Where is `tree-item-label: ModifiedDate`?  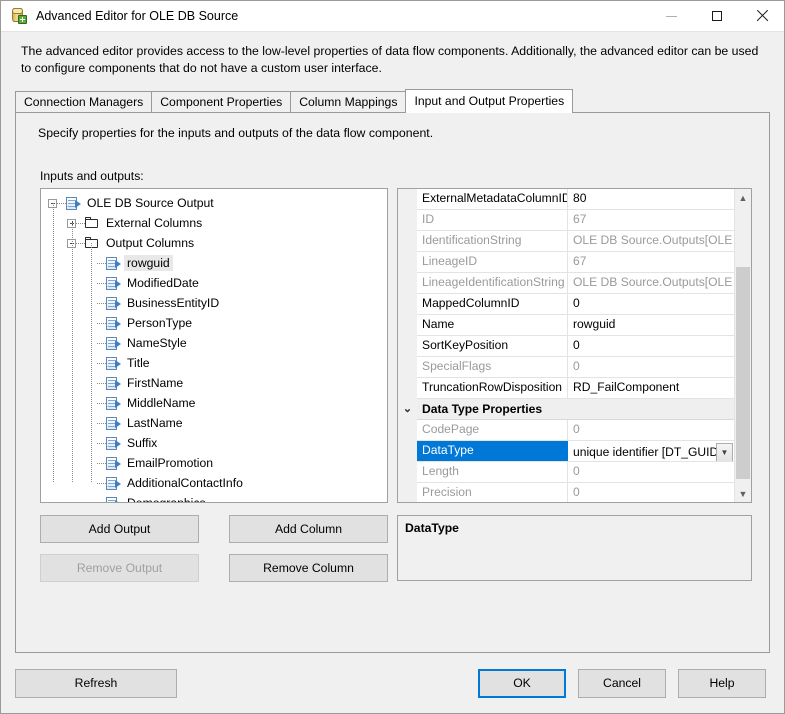
tree-item-label: ModifiedDate is located at coordinates (163, 283).